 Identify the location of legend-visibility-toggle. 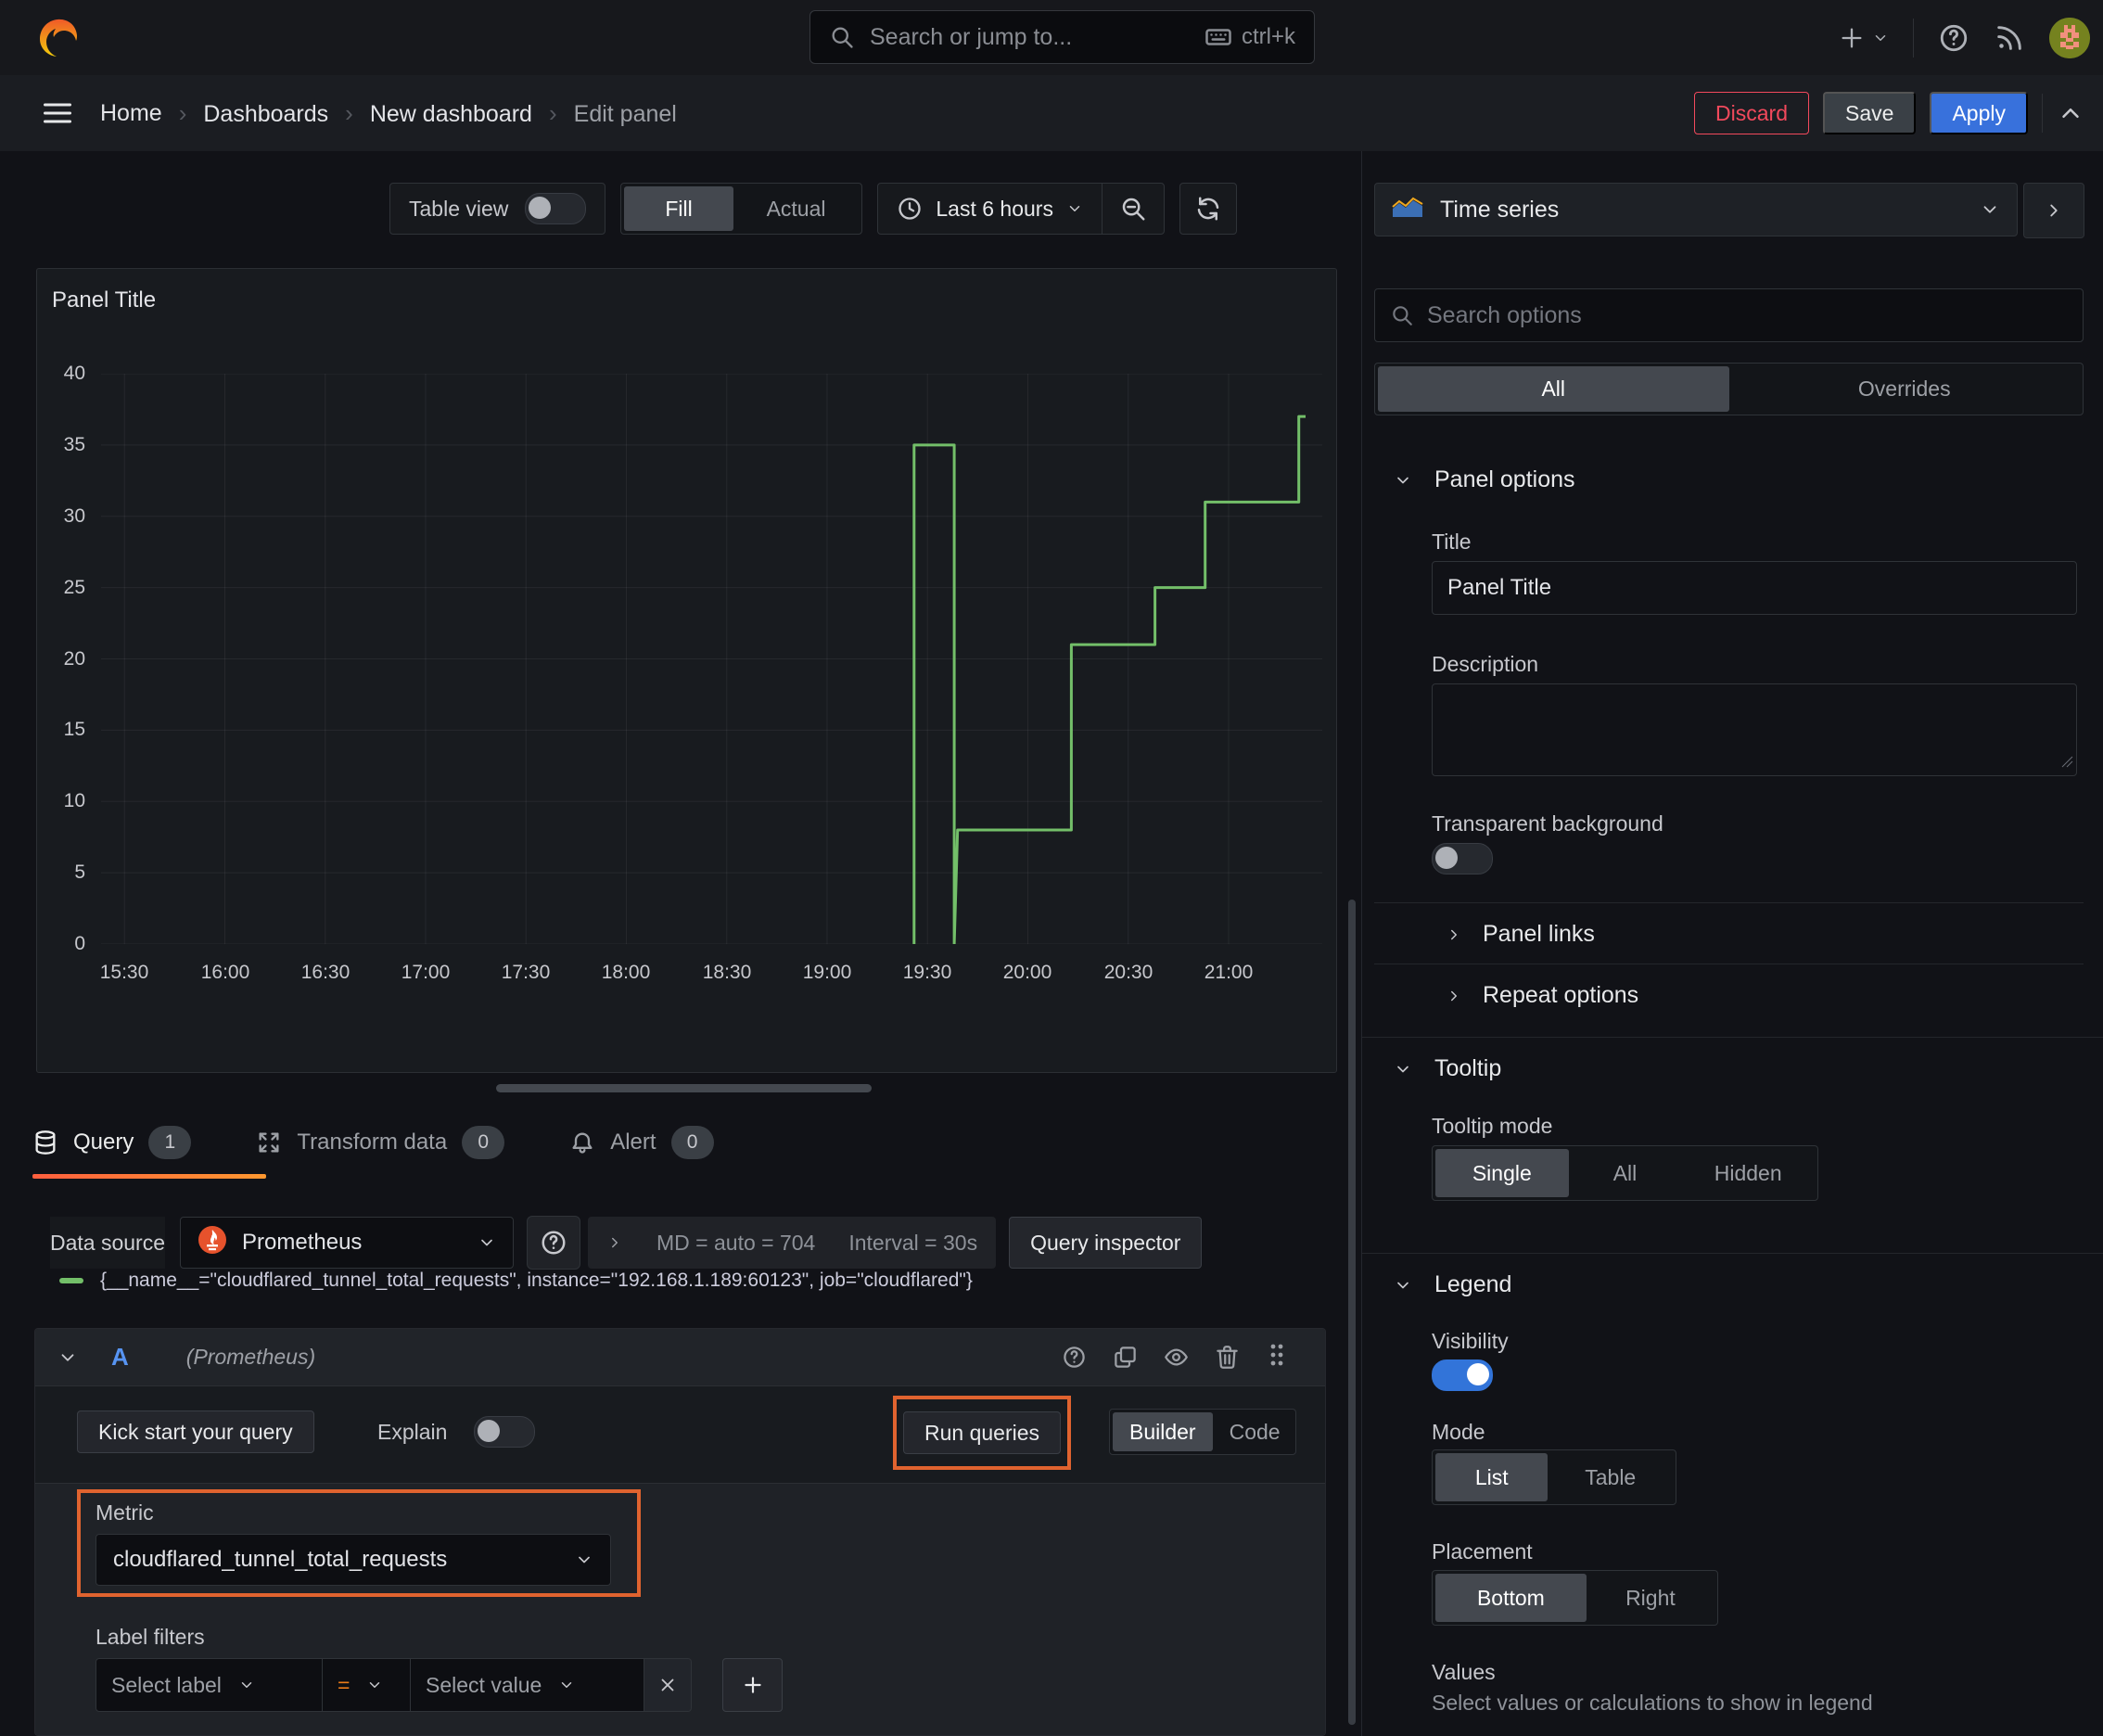
(1462, 1375).